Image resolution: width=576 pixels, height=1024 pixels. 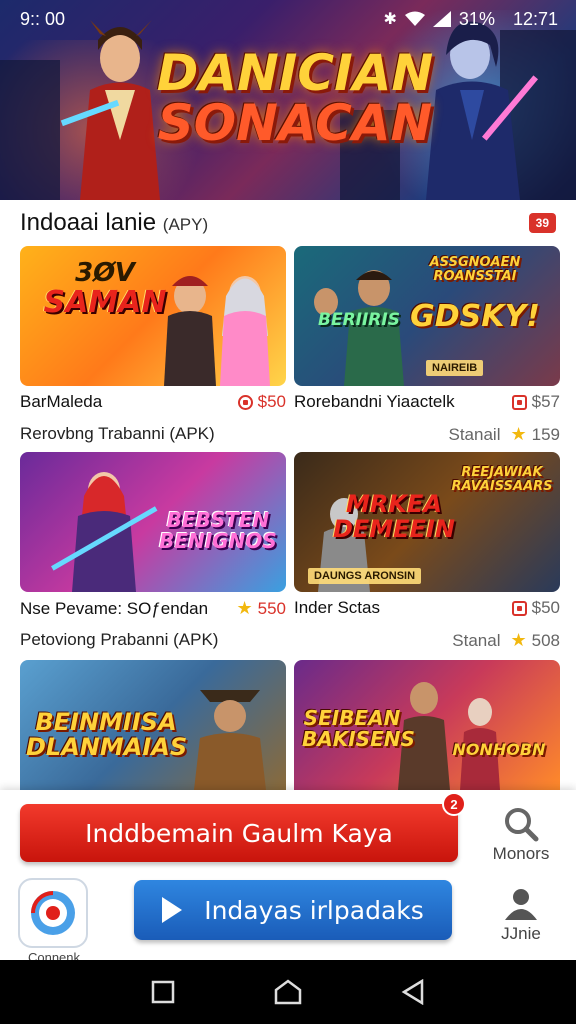 I want to click on card-subtitle: NONHOBN, so click(x=499, y=749).